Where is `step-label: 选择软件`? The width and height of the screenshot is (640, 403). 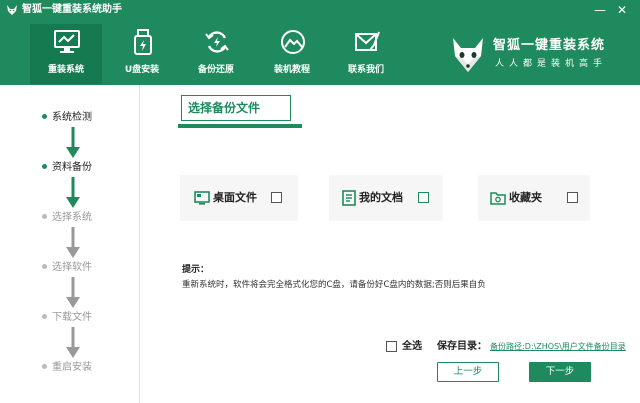 step-label: 选择软件 is located at coordinates (72, 267).